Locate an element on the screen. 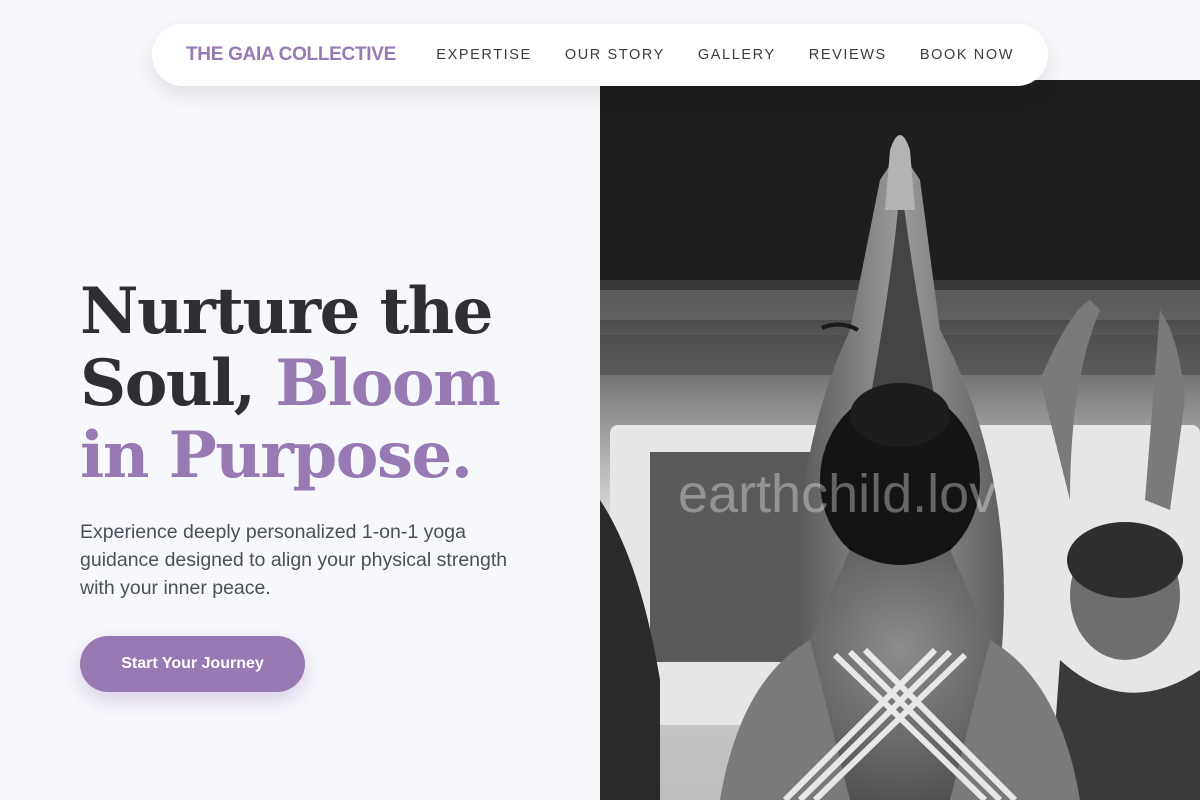 Image resolution: width=1200 pixels, height=800 pixels. hero-headline: Nurture the Soul, Bloom in Purpose. is located at coordinates (320, 384).